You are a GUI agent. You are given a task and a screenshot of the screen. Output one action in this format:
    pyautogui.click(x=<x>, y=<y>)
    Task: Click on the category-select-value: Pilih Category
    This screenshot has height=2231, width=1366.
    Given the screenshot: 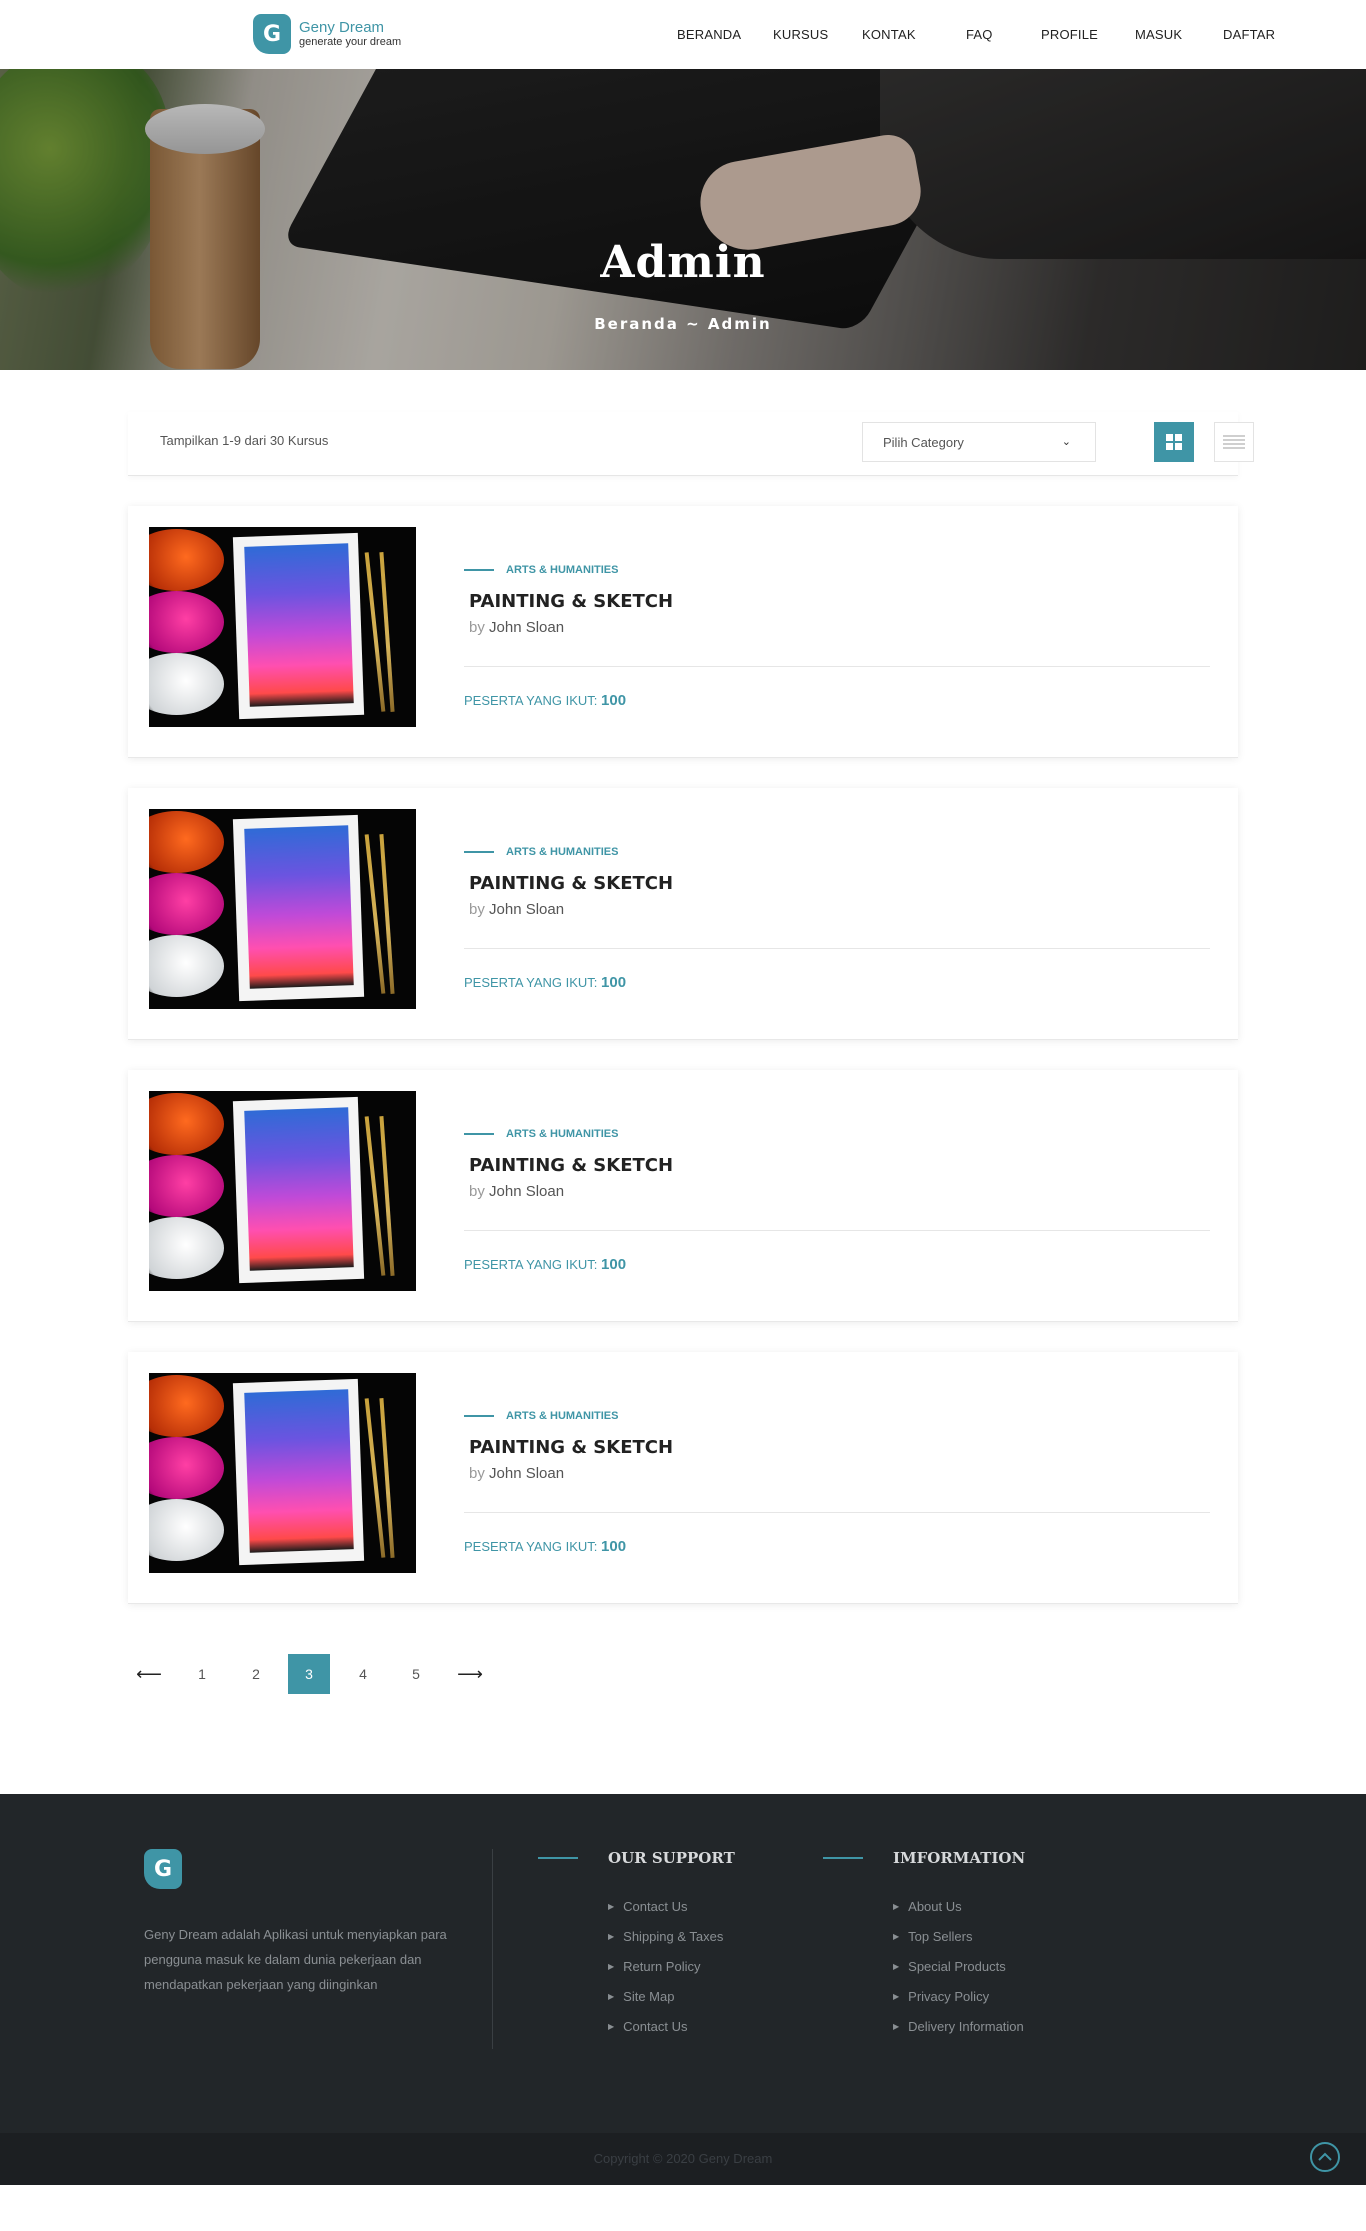 What is the action you would take?
    pyautogui.click(x=923, y=442)
    